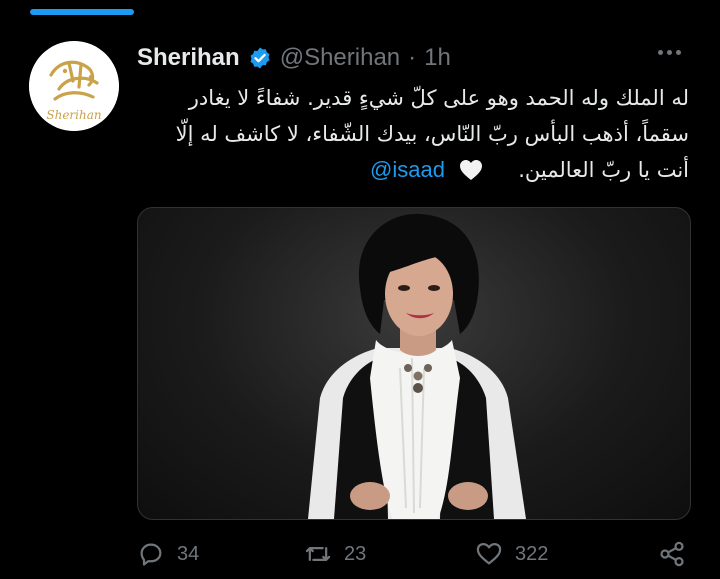  I want to click on retweet-button: 23, so click(335, 554).